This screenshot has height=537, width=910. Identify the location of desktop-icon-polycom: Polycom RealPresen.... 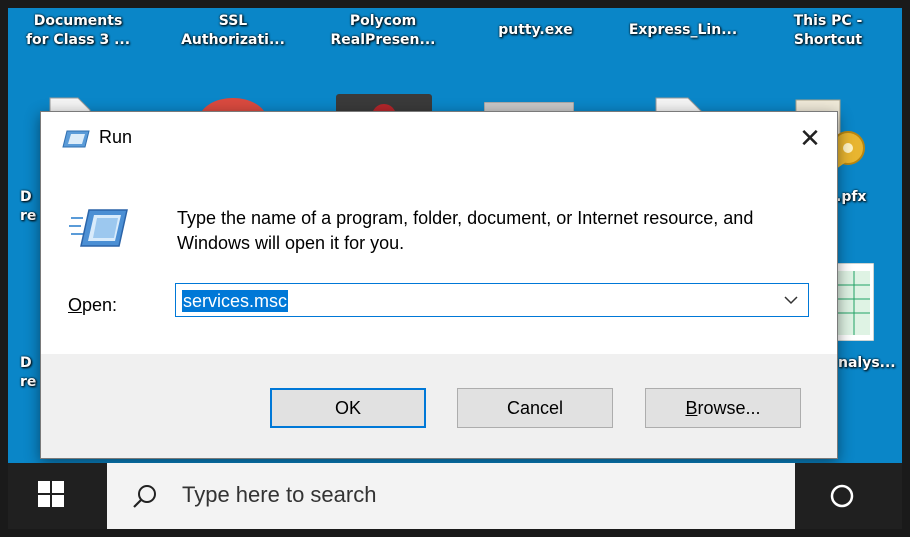
(383, 31).